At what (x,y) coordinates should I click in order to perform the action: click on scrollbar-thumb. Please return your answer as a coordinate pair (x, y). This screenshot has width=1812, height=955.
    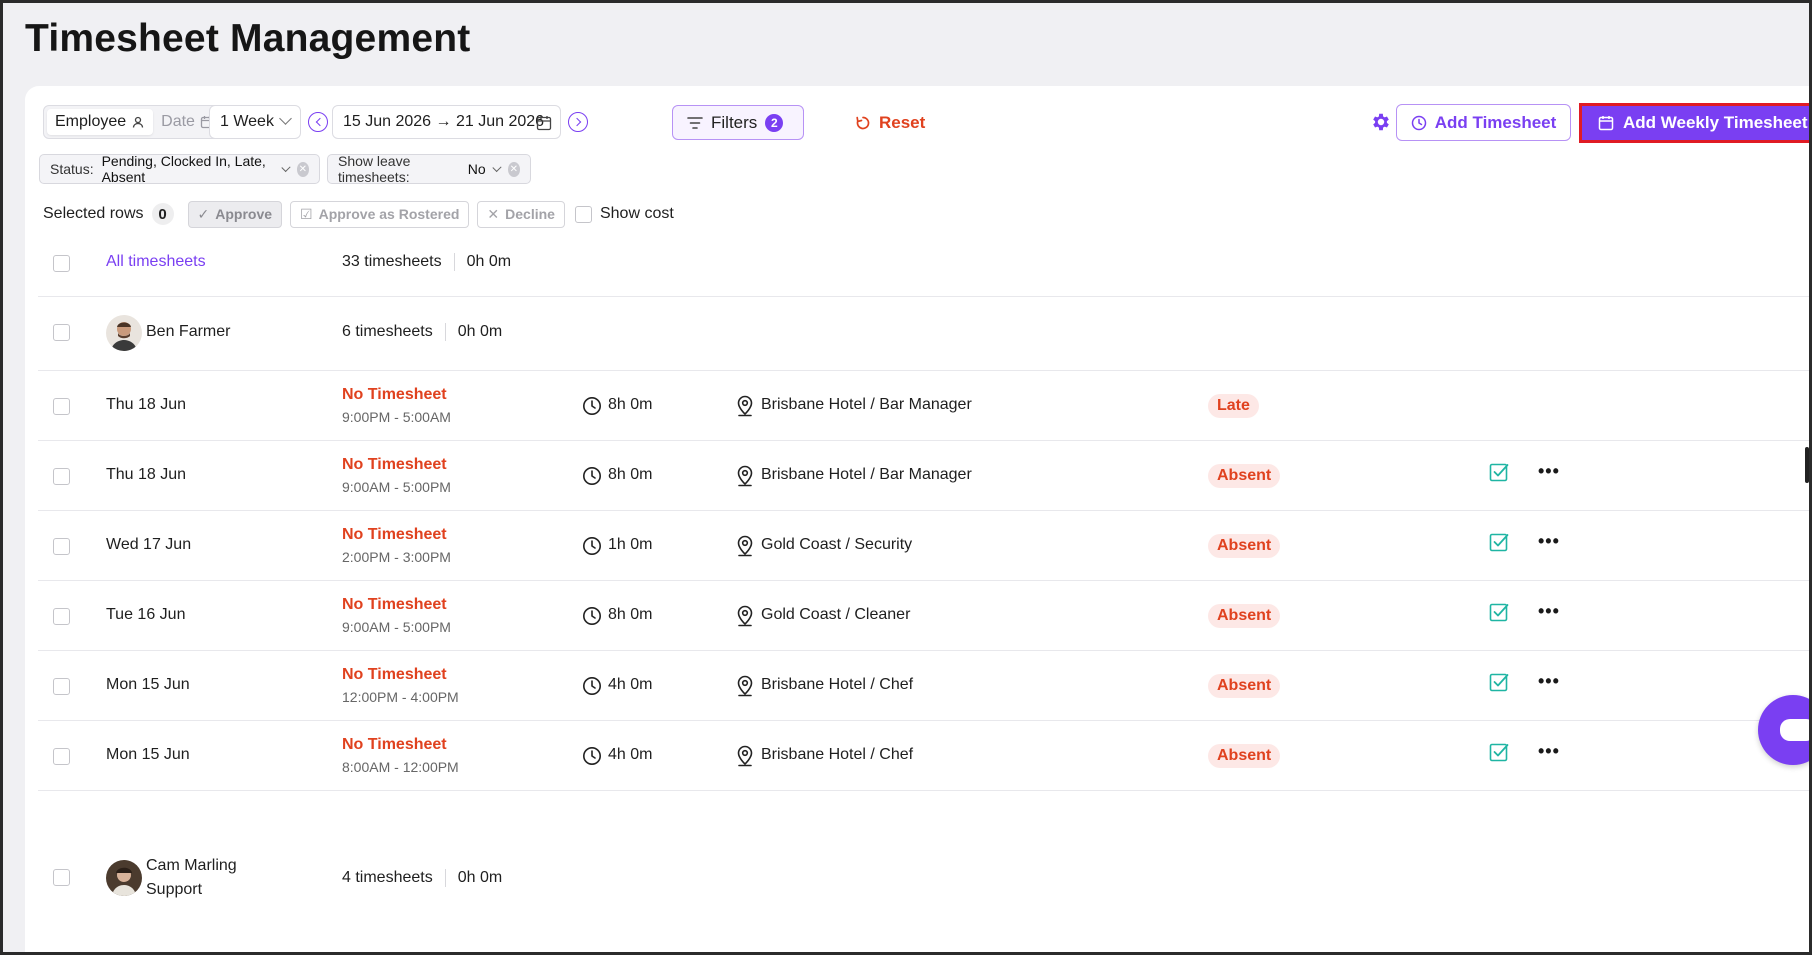
    Looking at the image, I should click on (1807, 465).